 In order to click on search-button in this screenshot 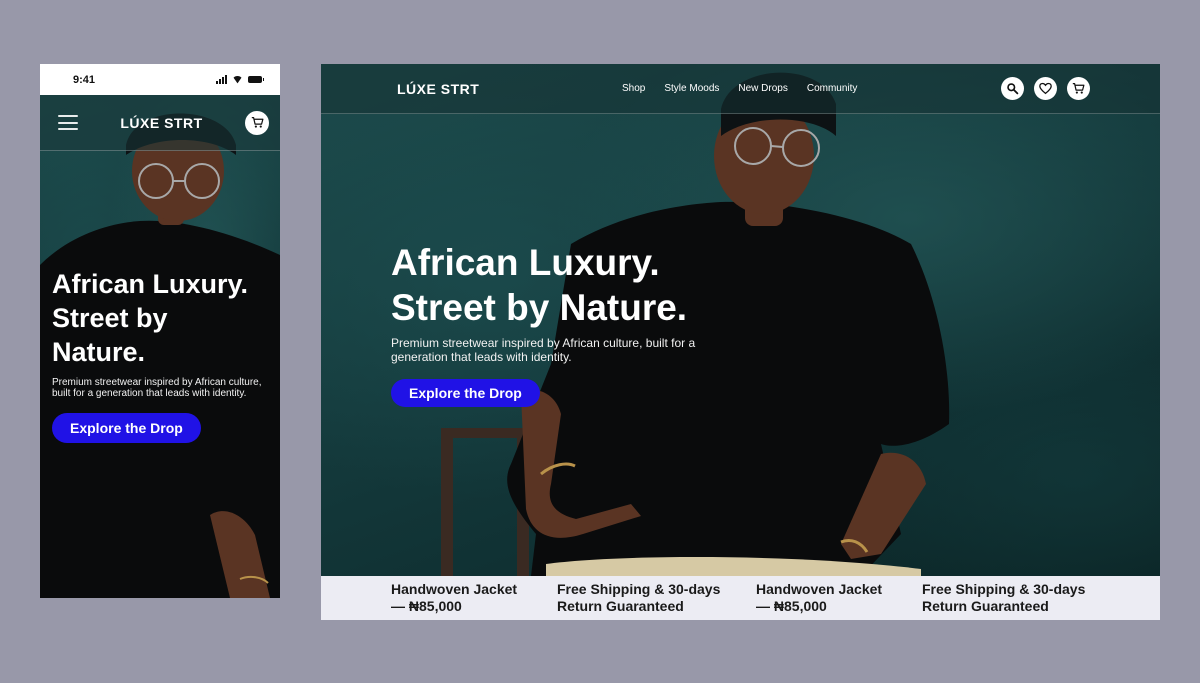, I will do `click(1012, 88)`.